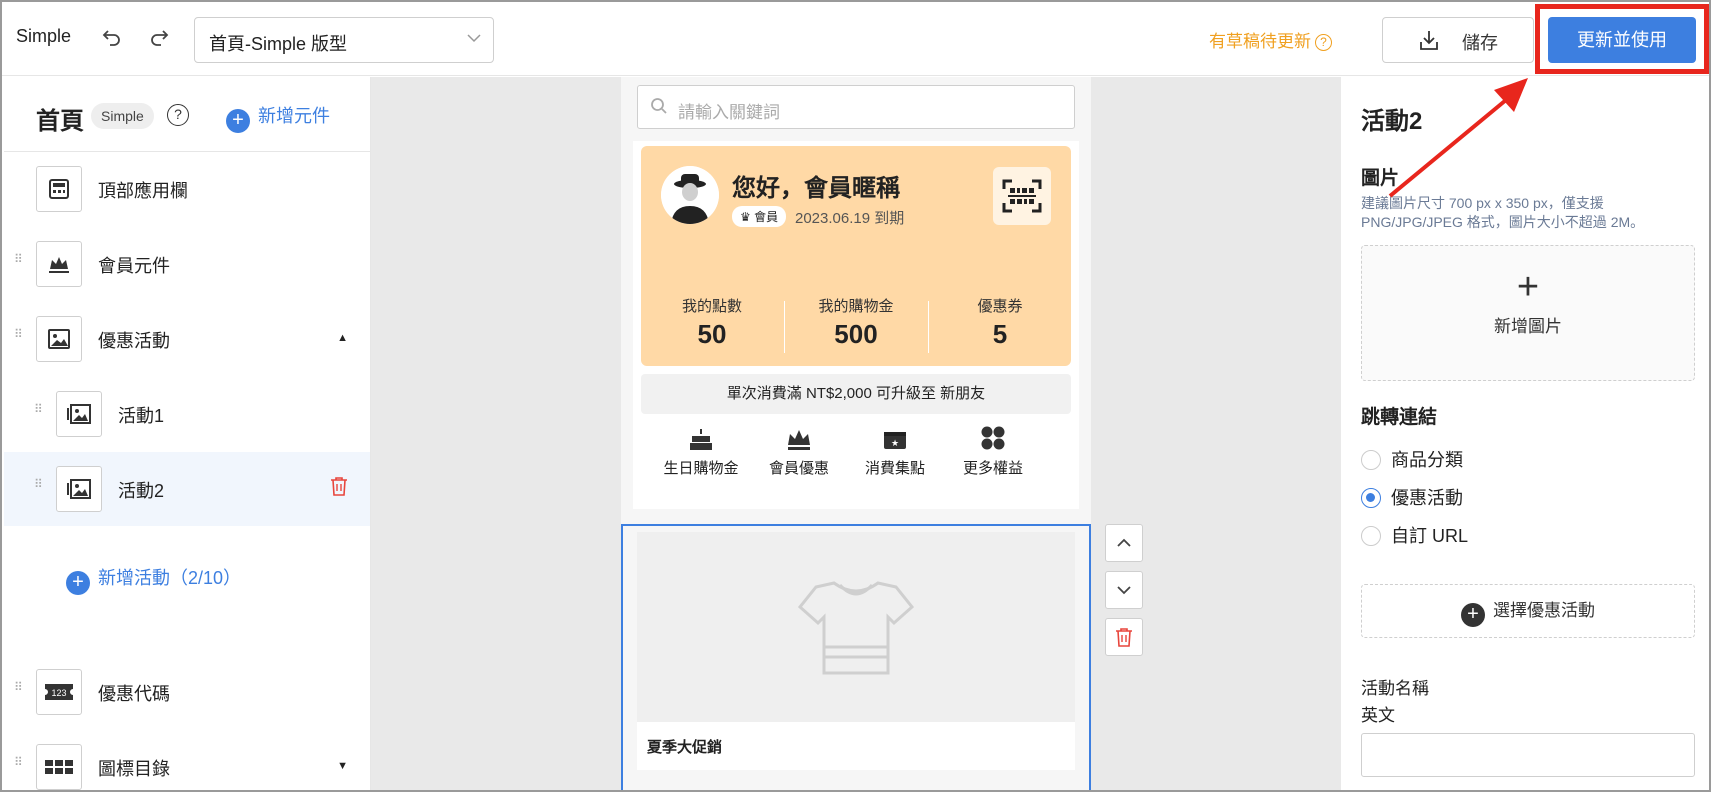  What do you see at coordinates (856, 627) in the screenshot?
I see `promo-image-placeholder` at bounding box center [856, 627].